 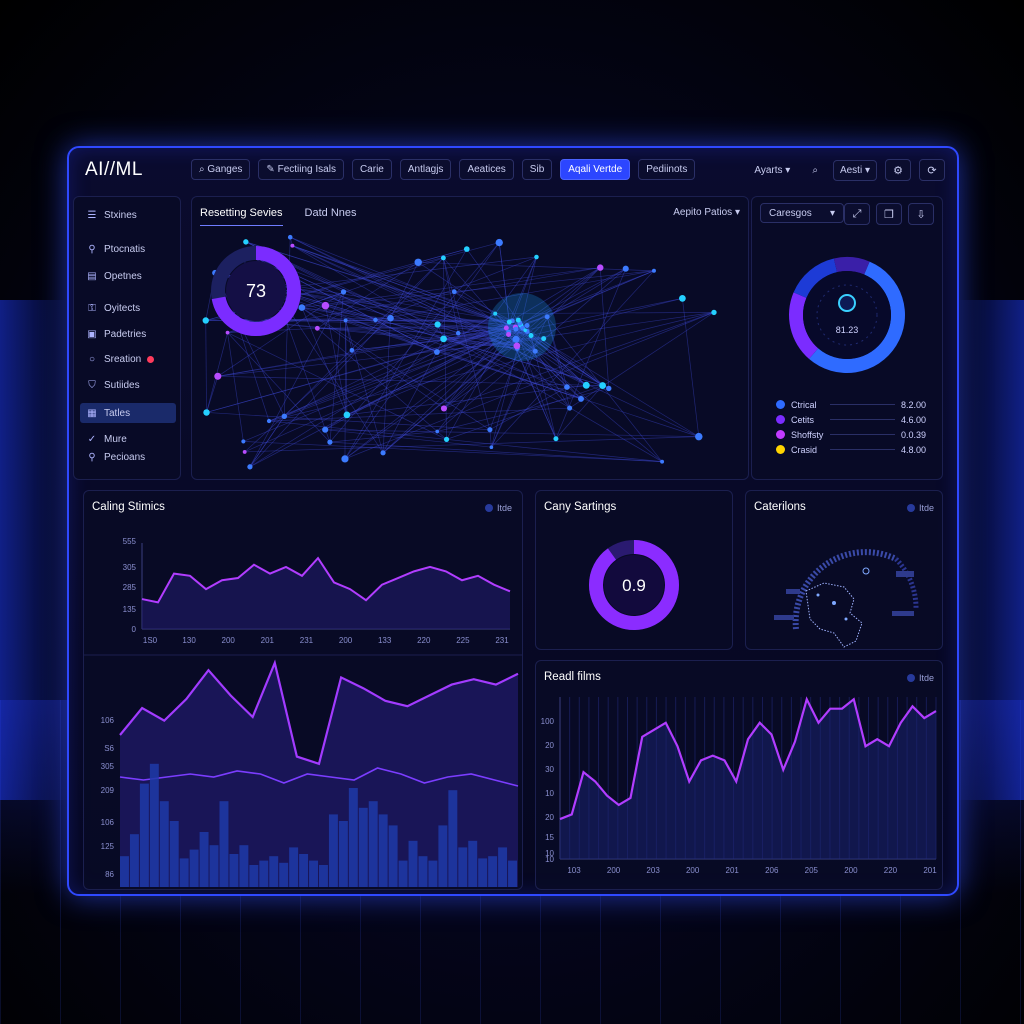 I want to click on user-menu: Ayarts ▾, so click(x=772, y=170).